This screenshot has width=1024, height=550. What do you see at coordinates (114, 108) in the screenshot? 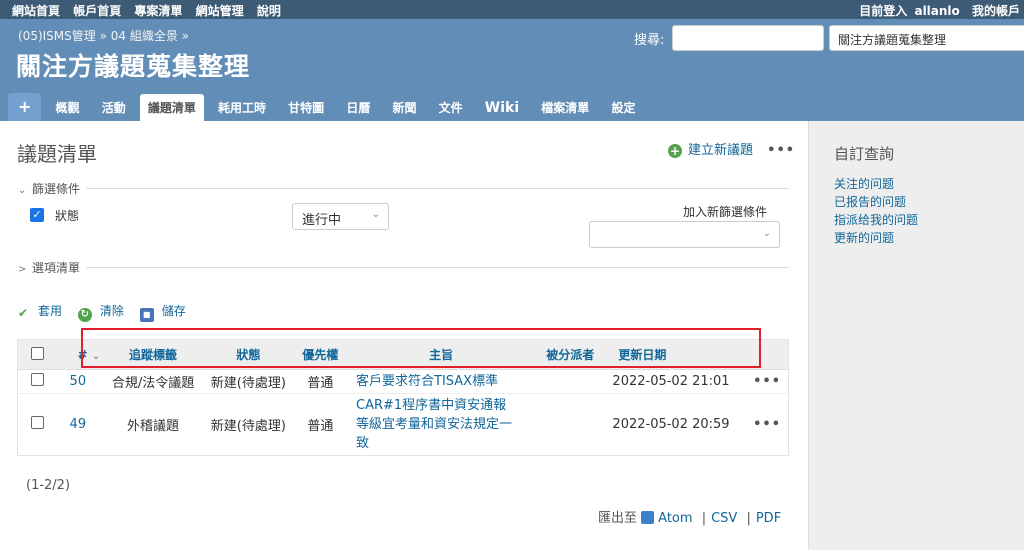
I see `tab-activity: 活動` at bounding box center [114, 108].